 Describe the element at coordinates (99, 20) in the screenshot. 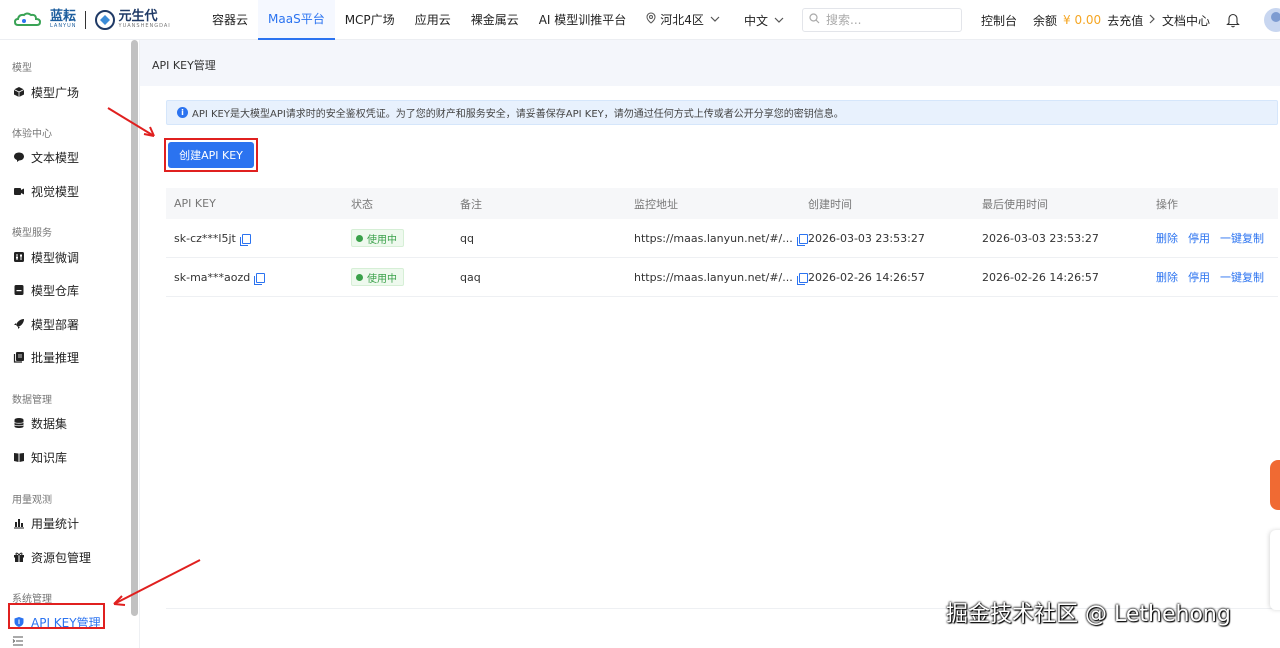

I see `brand-logo: 蓝耘 LANYUN 元生代 YUANSHENGDAI` at that location.